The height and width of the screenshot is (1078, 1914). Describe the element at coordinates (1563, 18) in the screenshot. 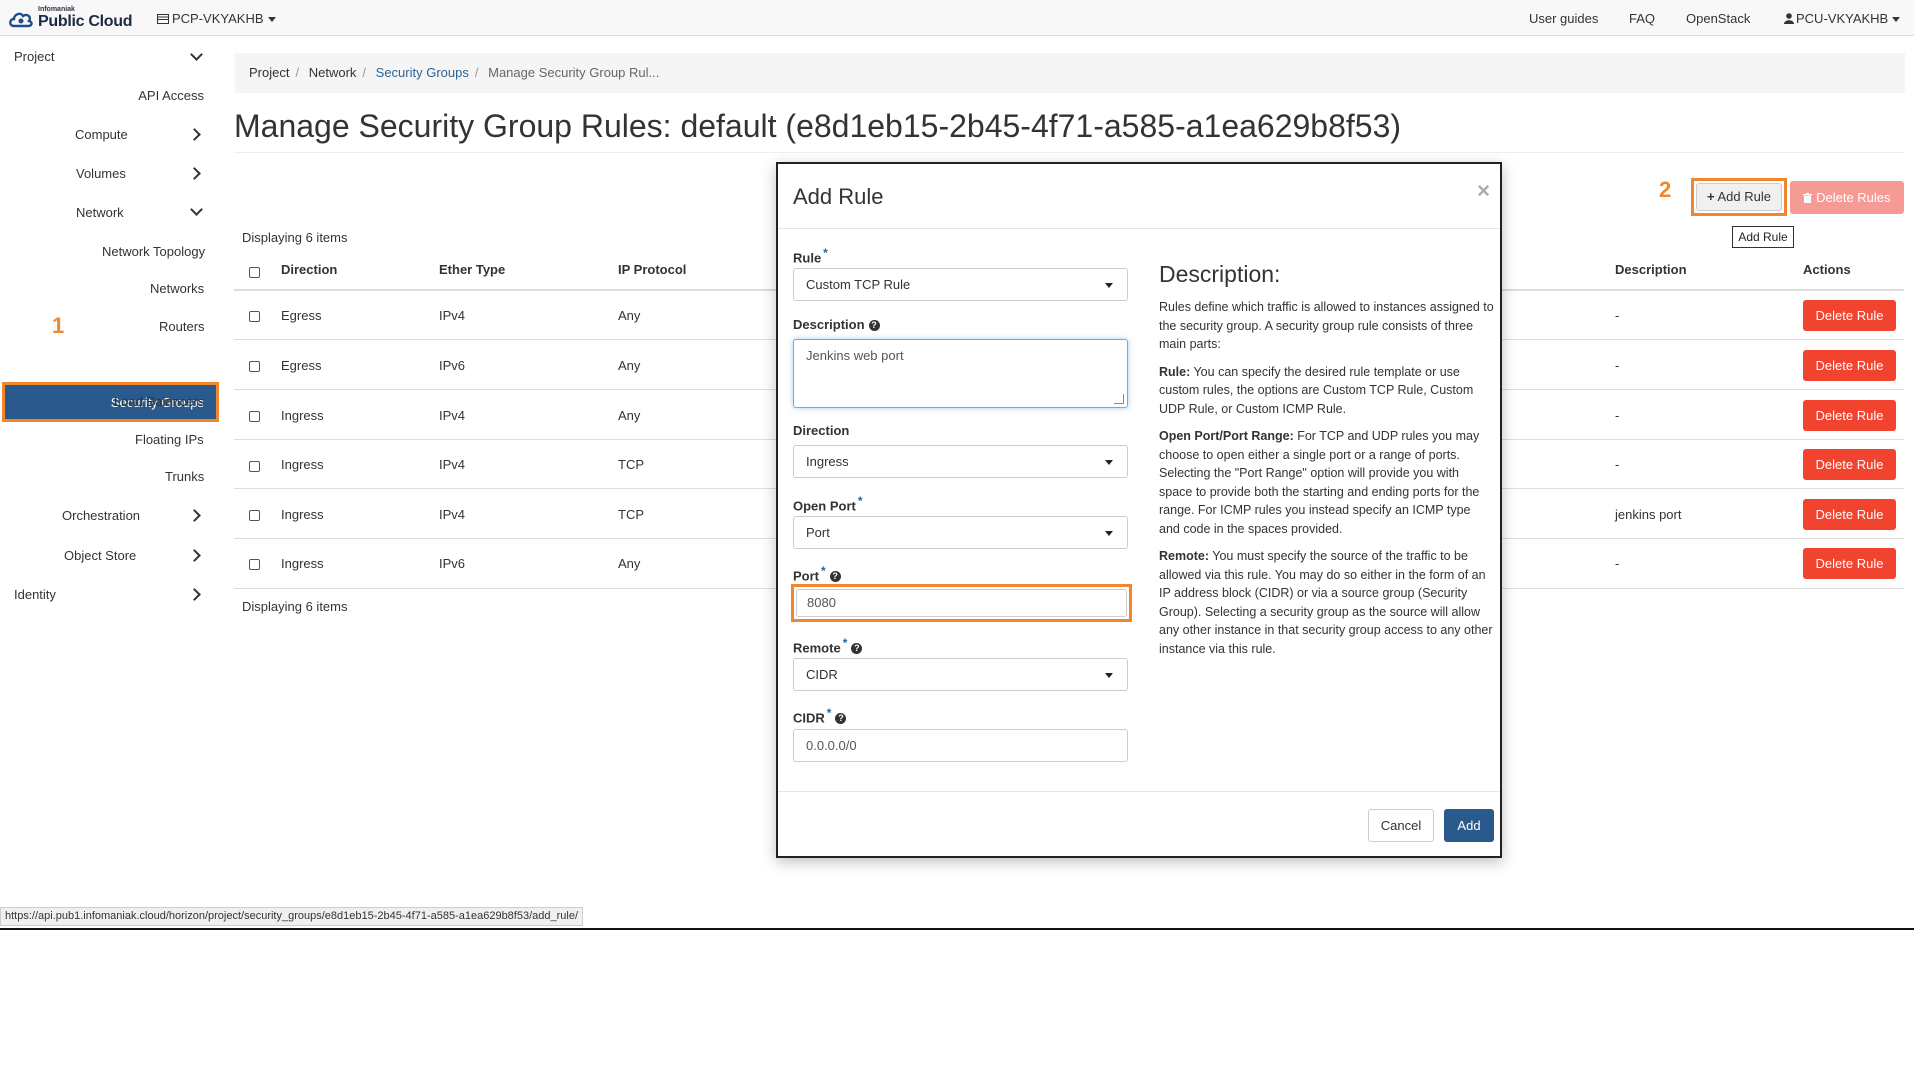

I see `nav-user-guides: User guides` at that location.